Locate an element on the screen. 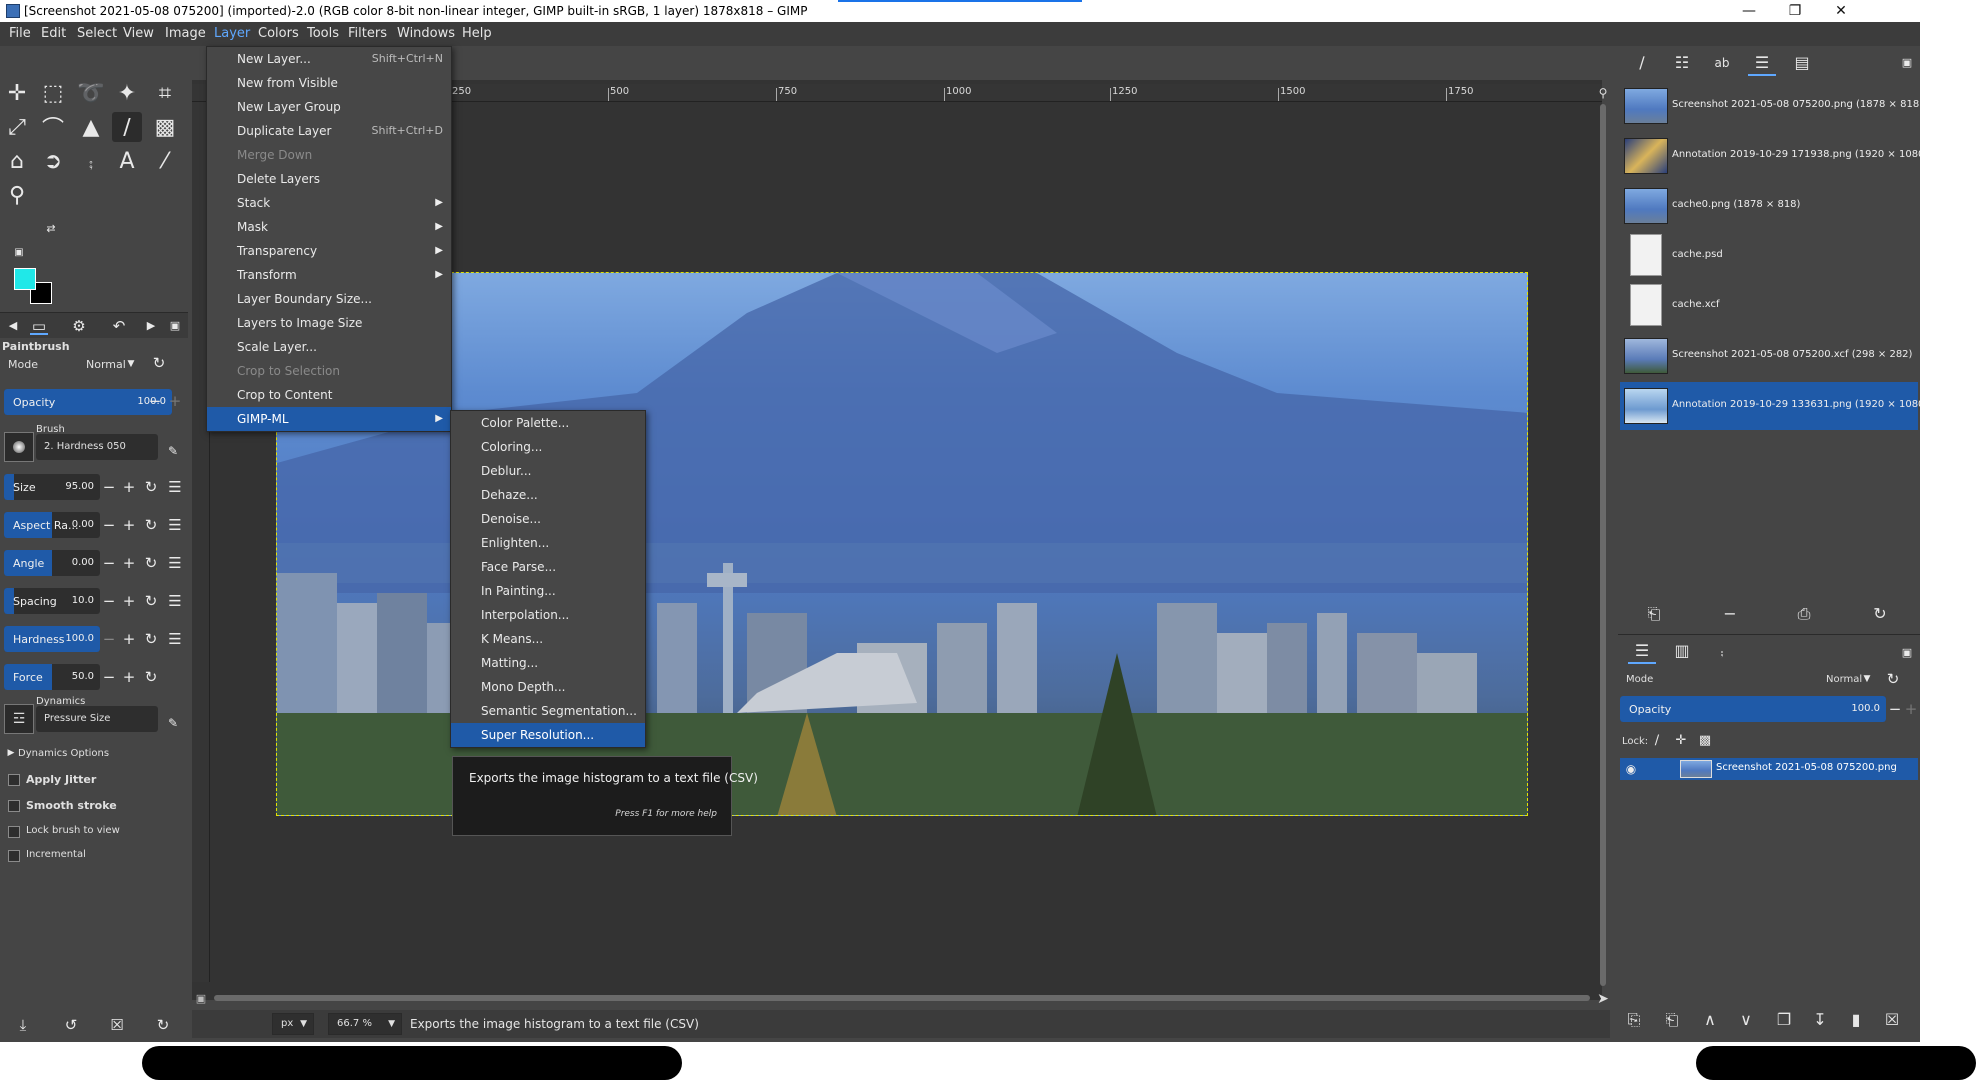 The width and height of the screenshot is (1980, 1086). menu-view: View is located at coordinates (138, 34).